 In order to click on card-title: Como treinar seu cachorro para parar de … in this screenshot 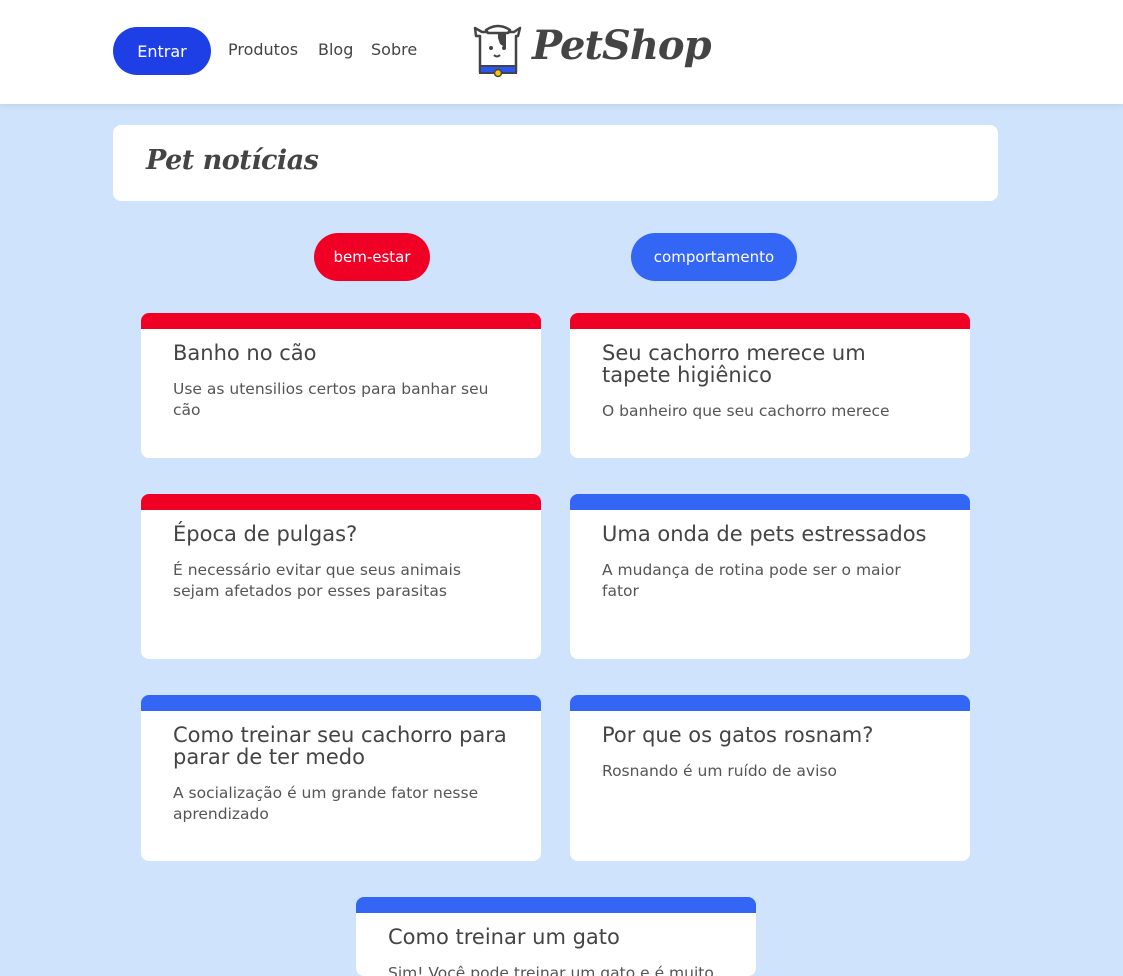, I will do `click(340, 746)`.